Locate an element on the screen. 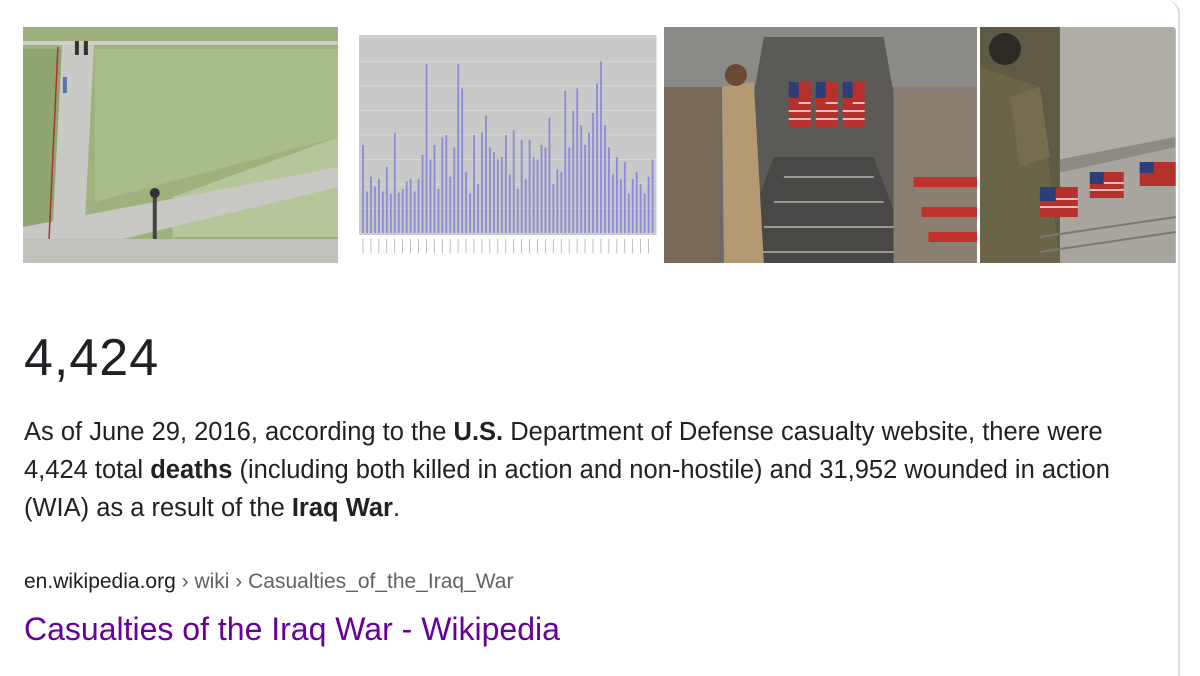 Image resolution: width=1200 pixels, height=676 pixels. breadcrumb-page: Casualties_of_the_Iraq_War is located at coordinates (381, 581).